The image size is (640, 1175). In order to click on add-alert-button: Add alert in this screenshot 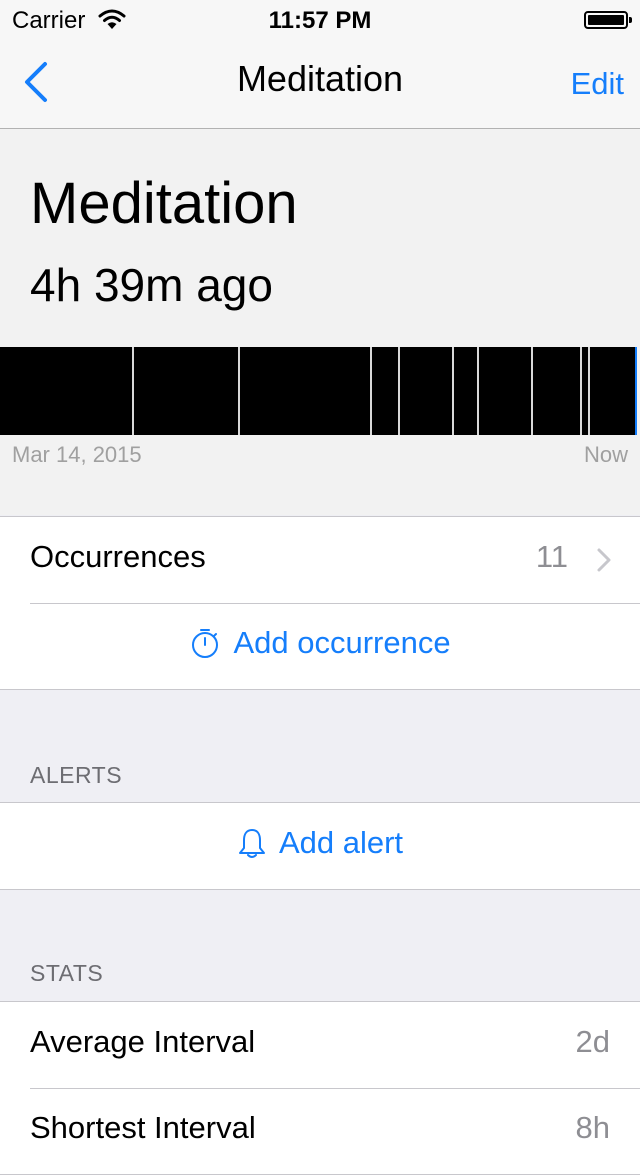, I will do `click(320, 846)`.